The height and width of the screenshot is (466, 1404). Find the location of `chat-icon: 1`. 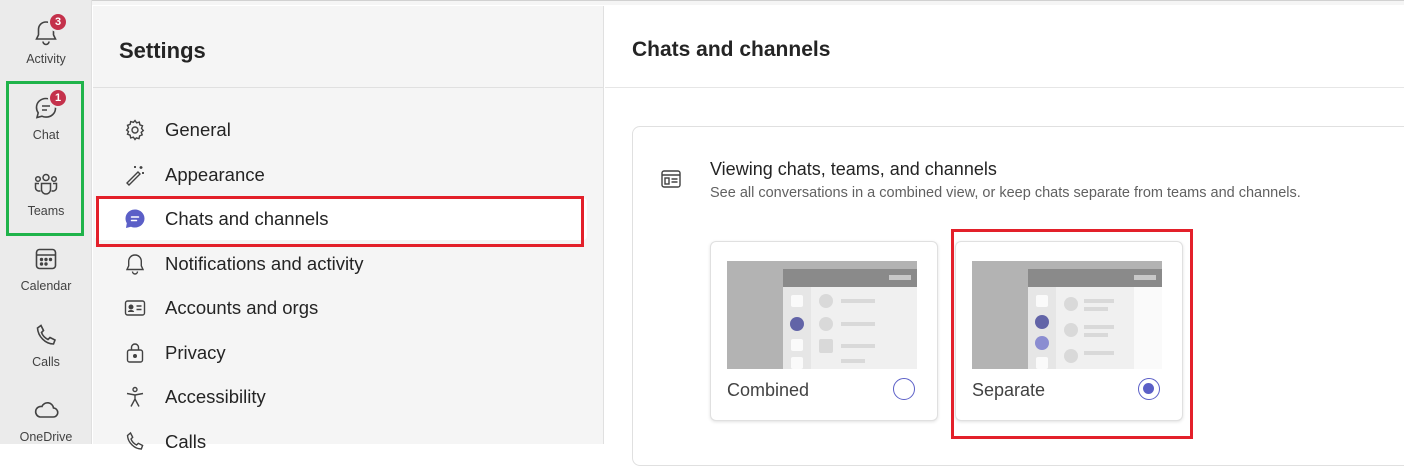

chat-icon: 1 is located at coordinates (50, 105).